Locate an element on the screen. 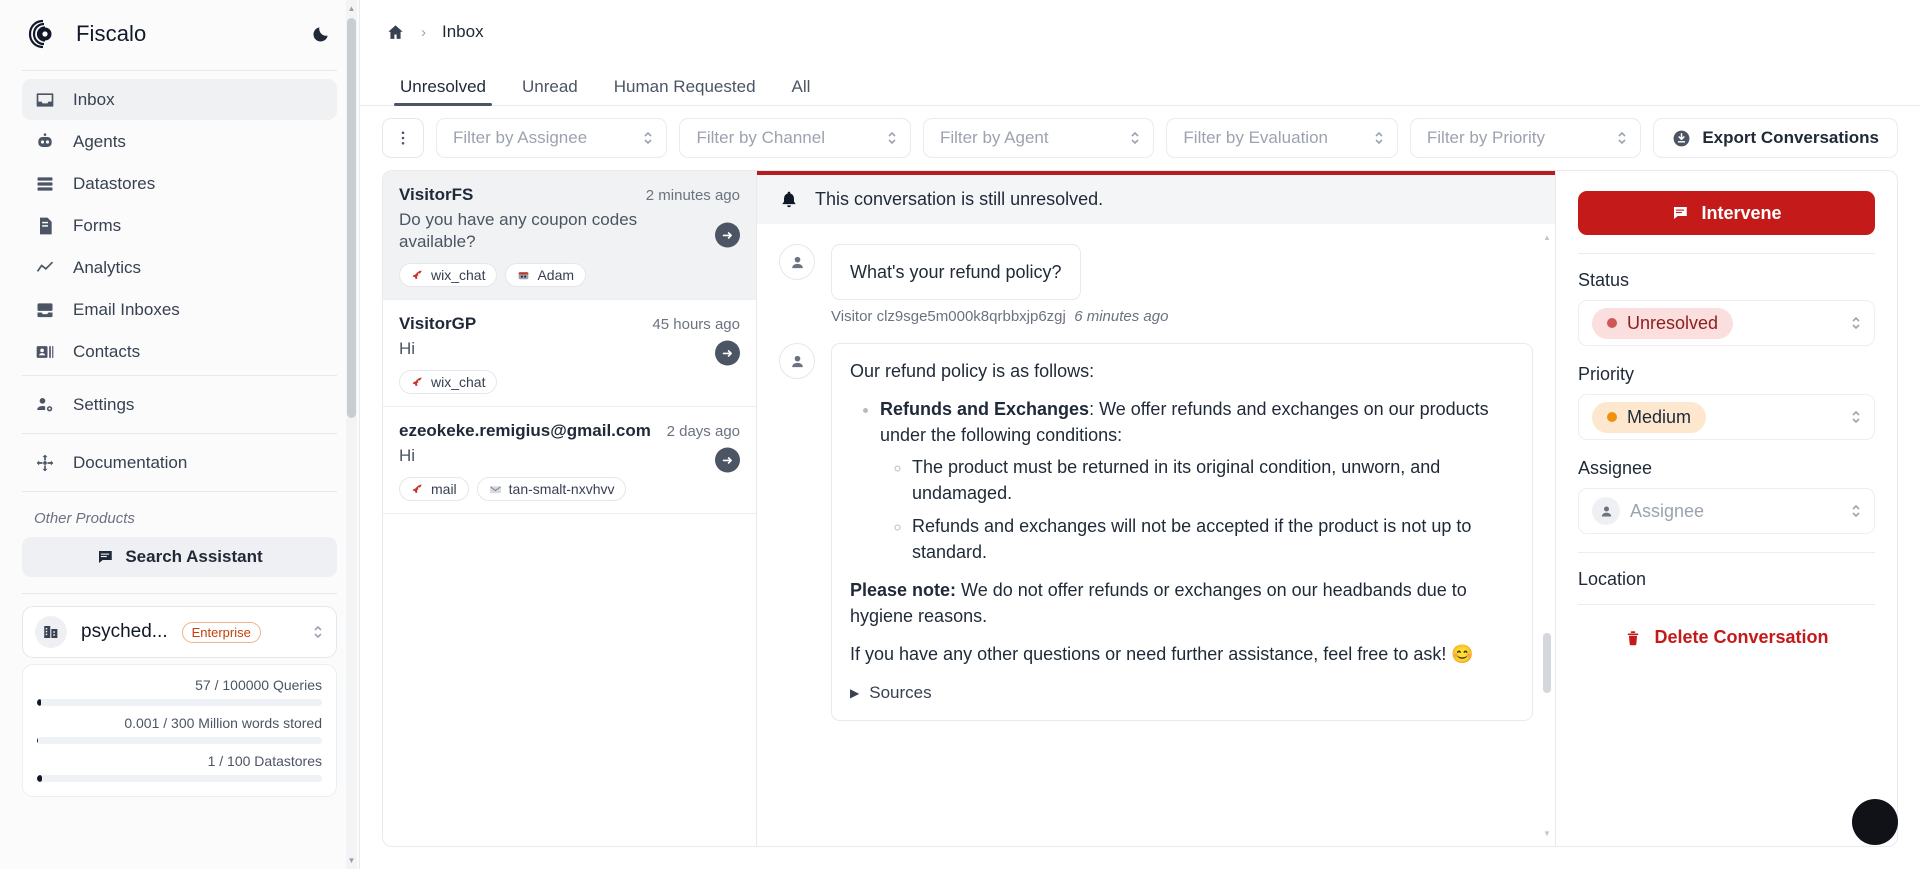  divider-top is located at coordinates (179, 70).